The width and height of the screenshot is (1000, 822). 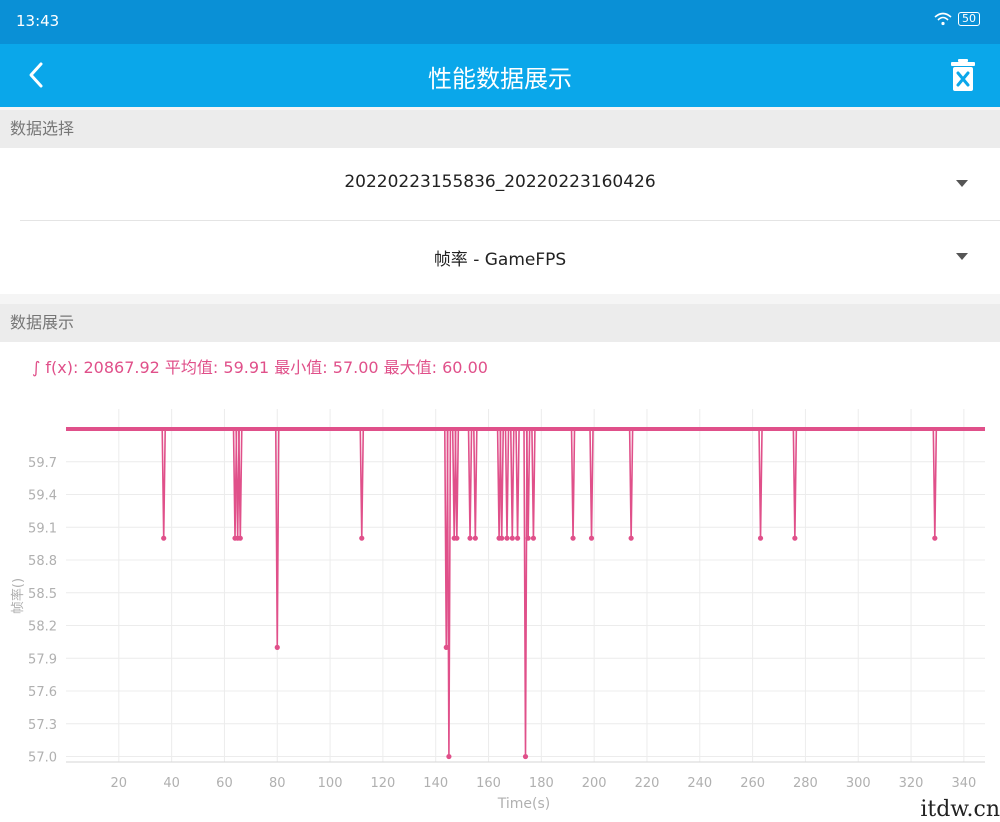 I want to click on battery-icon: 50, so click(x=969, y=19).